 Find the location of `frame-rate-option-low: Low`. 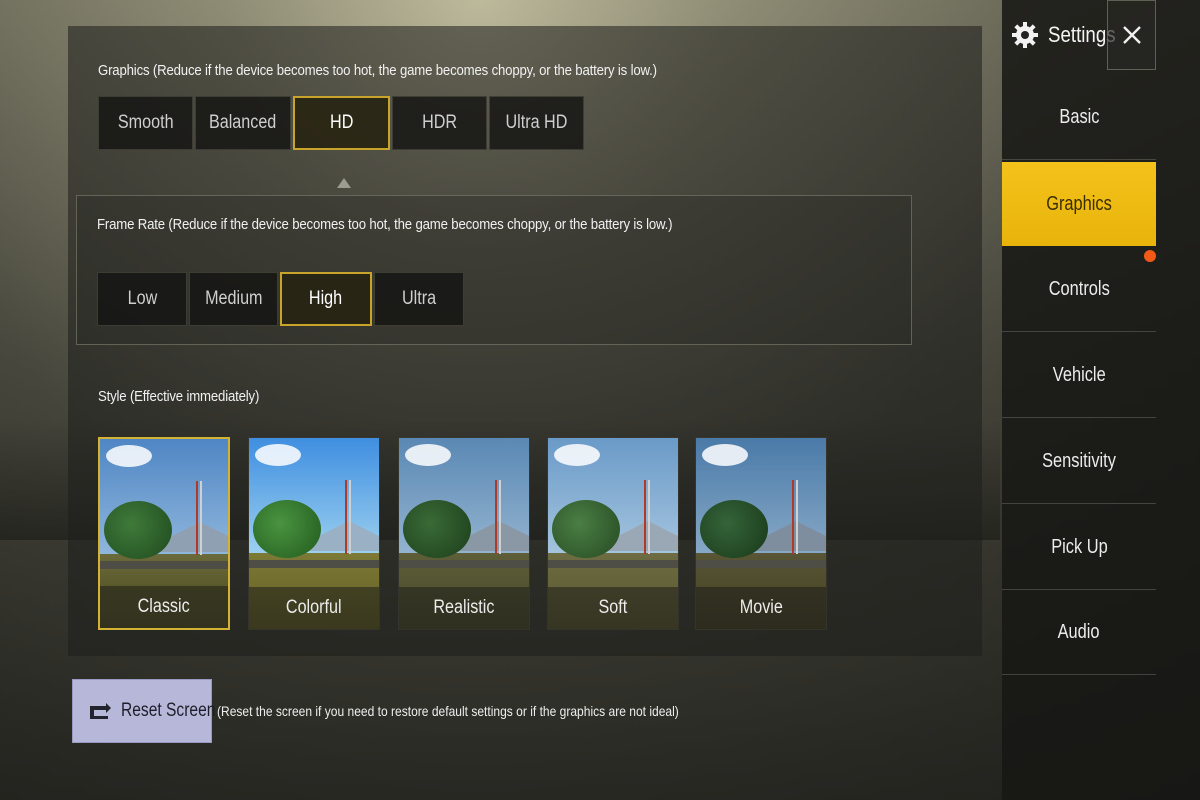

frame-rate-option-low: Low is located at coordinates (142, 299).